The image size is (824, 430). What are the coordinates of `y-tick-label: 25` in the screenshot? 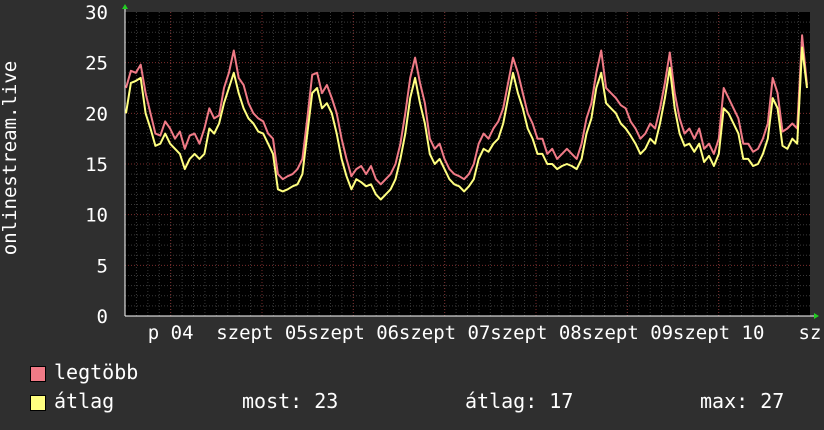 It's located at (96, 64).